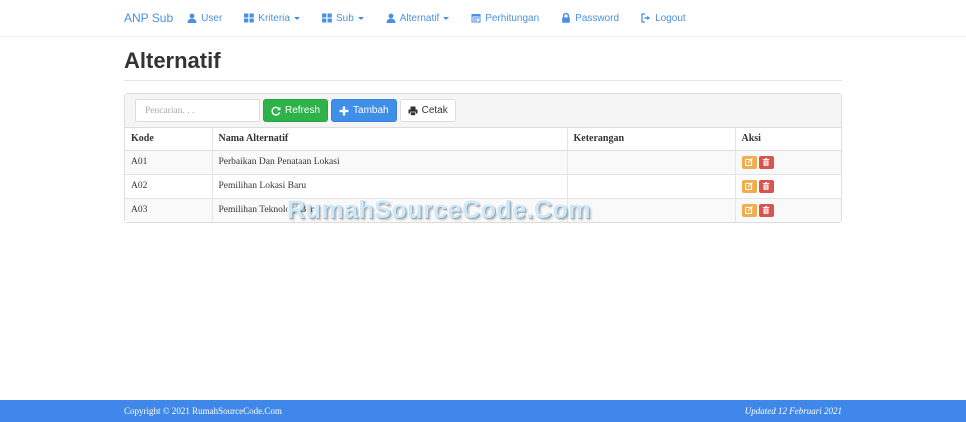  Describe the element at coordinates (371, 110) in the screenshot. I see `add-button-label: Tambah` at that location.